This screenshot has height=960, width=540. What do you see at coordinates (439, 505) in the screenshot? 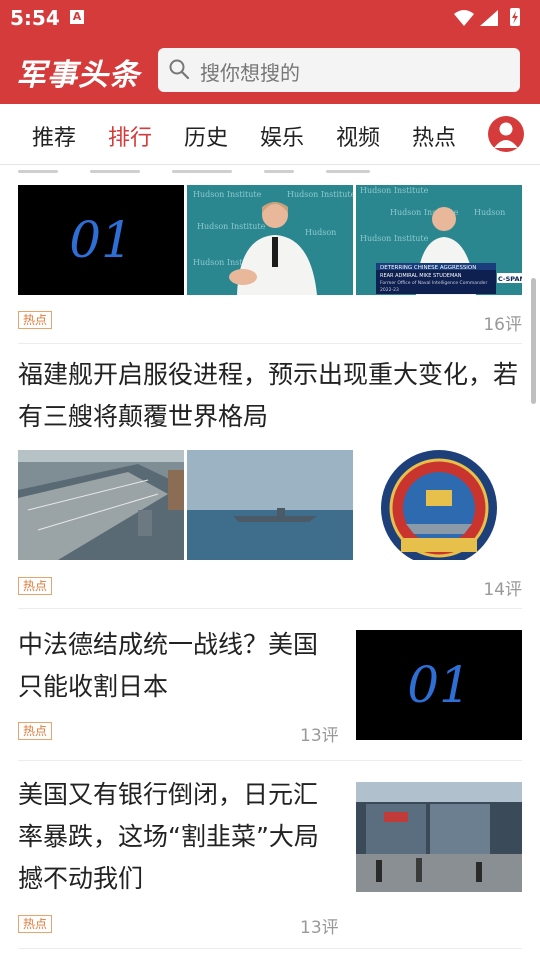
I see `navy-emblem-image` at bounding box center [439, 505].